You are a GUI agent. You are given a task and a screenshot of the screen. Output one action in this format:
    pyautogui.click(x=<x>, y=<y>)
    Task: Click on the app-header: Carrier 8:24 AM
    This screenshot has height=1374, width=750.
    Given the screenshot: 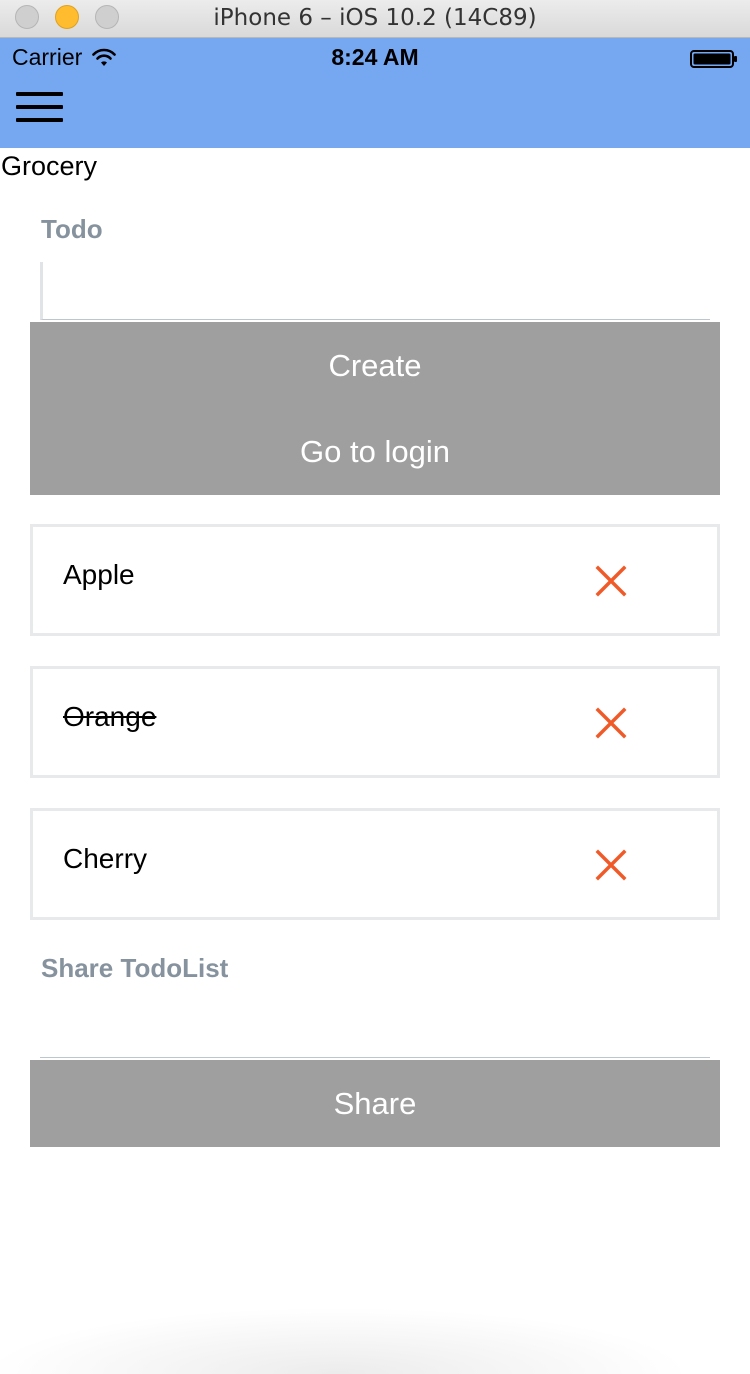 What is the action you would take?
    pyautogui.click(x=375, y=93)
    